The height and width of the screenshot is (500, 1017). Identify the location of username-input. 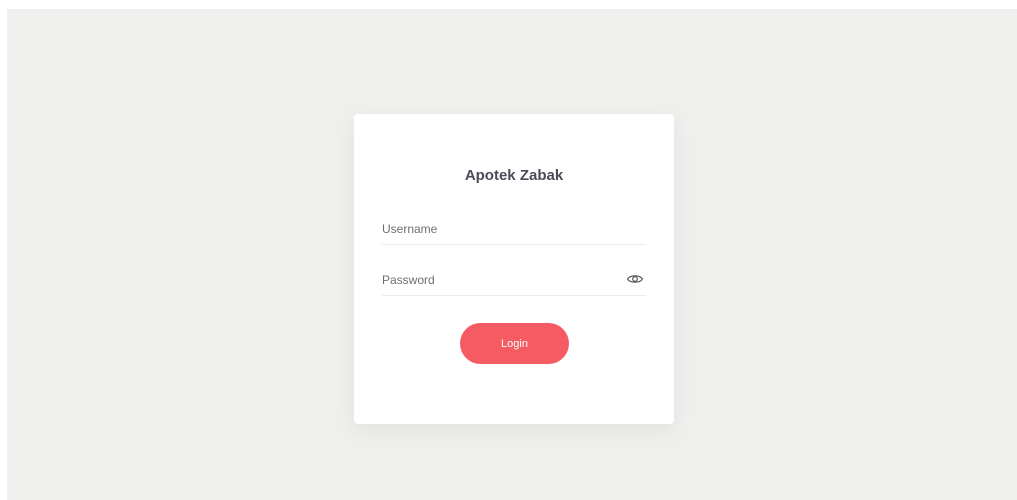
(514, 229).